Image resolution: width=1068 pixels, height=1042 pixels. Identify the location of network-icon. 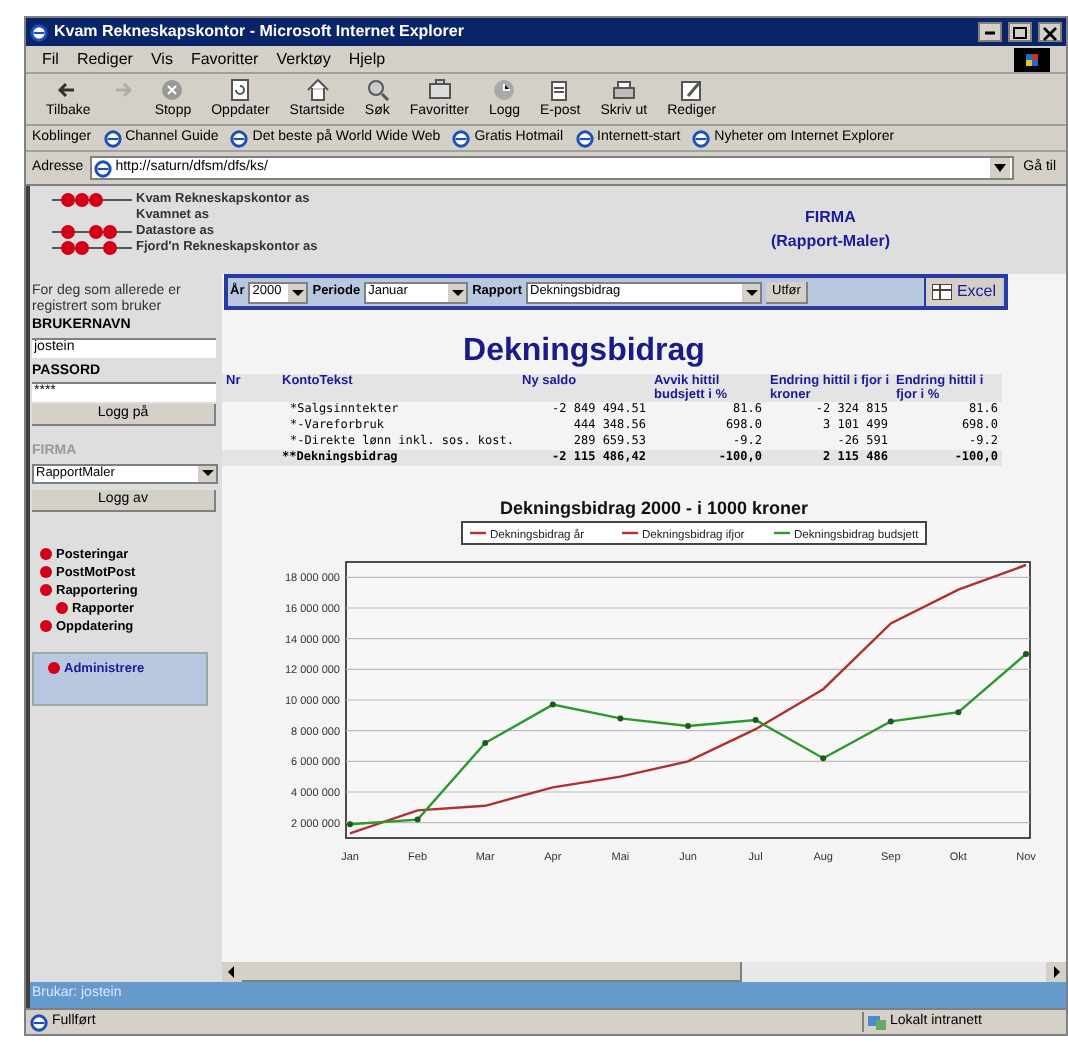
(877, 1022).